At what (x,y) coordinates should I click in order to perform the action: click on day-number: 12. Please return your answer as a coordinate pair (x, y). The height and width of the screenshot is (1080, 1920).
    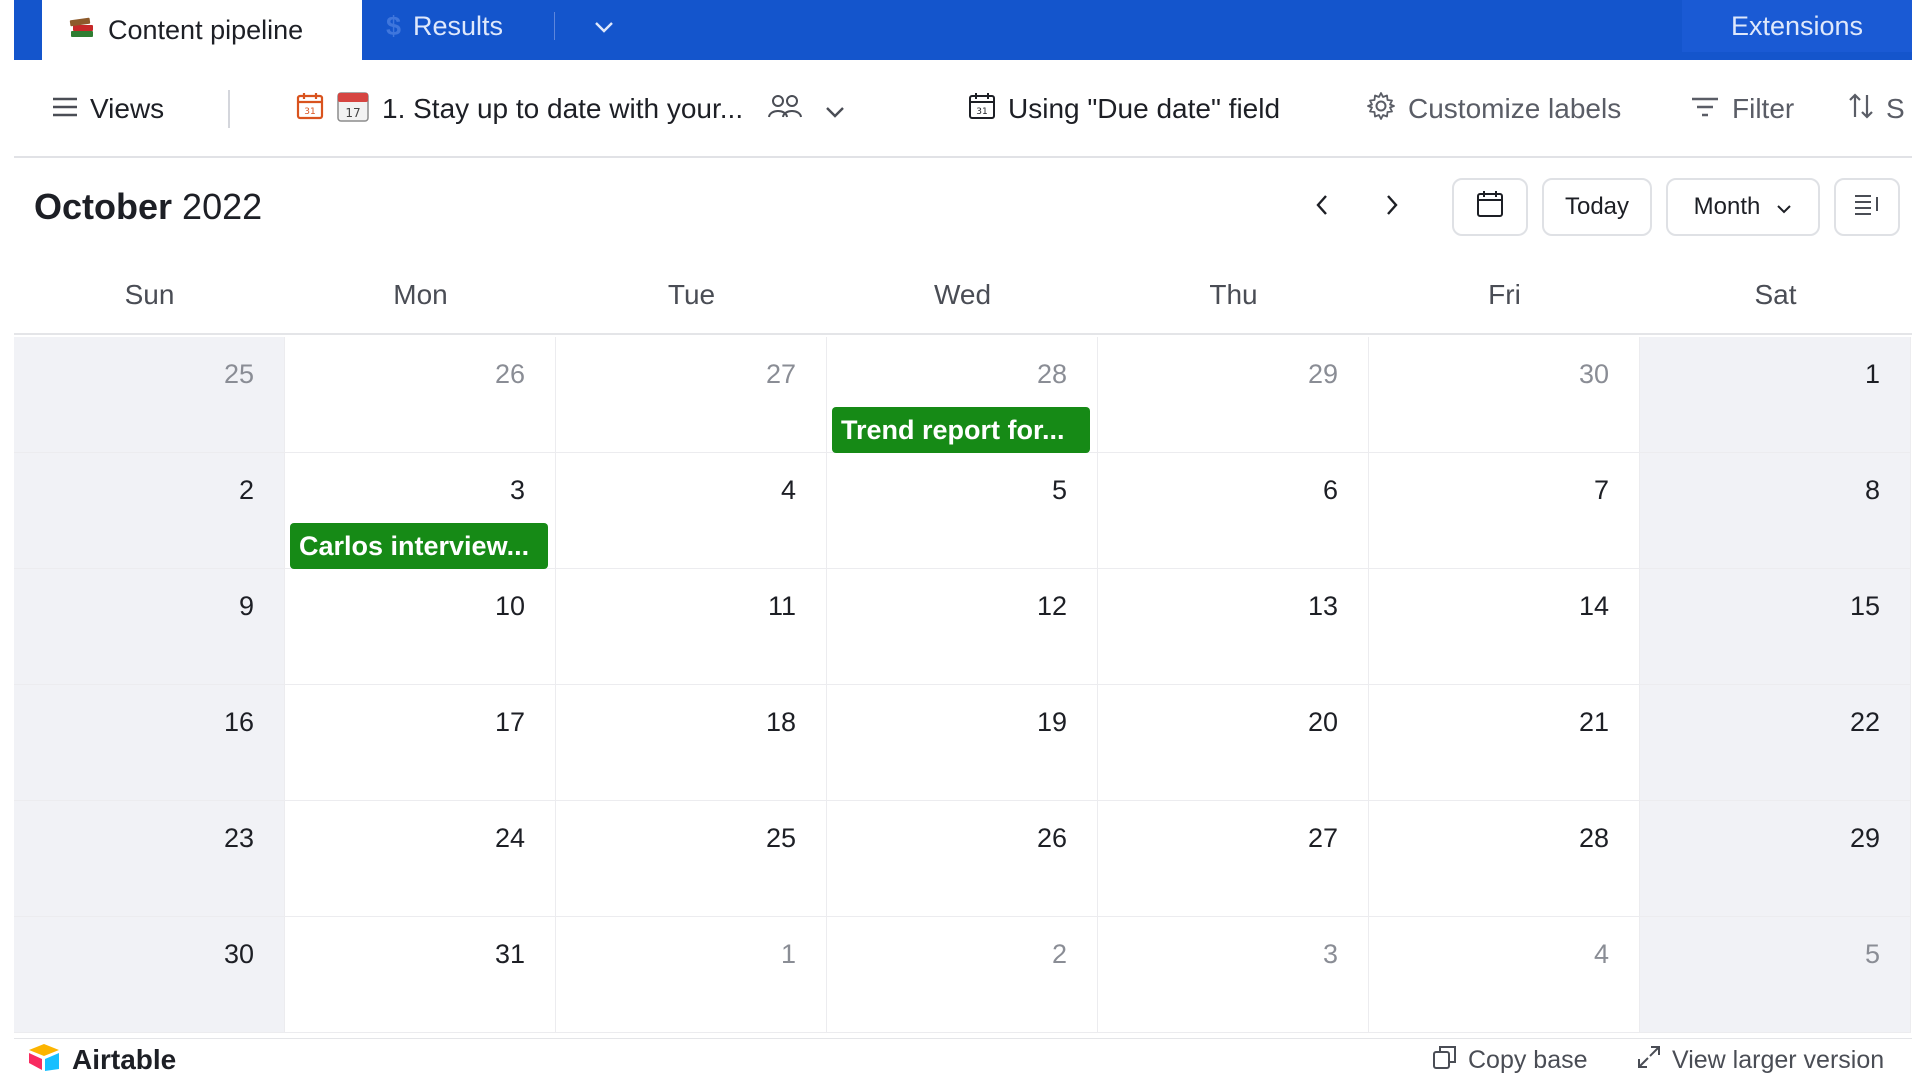
    Looking at the image, I should click on (1051, 606).